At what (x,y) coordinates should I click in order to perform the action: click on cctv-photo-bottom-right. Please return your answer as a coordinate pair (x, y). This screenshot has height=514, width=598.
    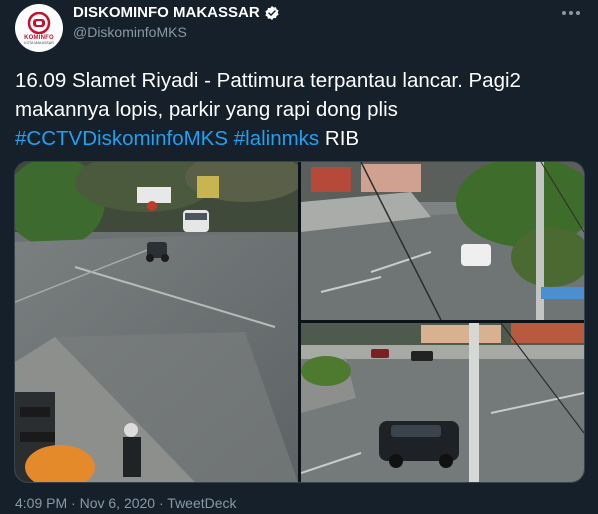
    Looking at the image, I should click on (442, 402).